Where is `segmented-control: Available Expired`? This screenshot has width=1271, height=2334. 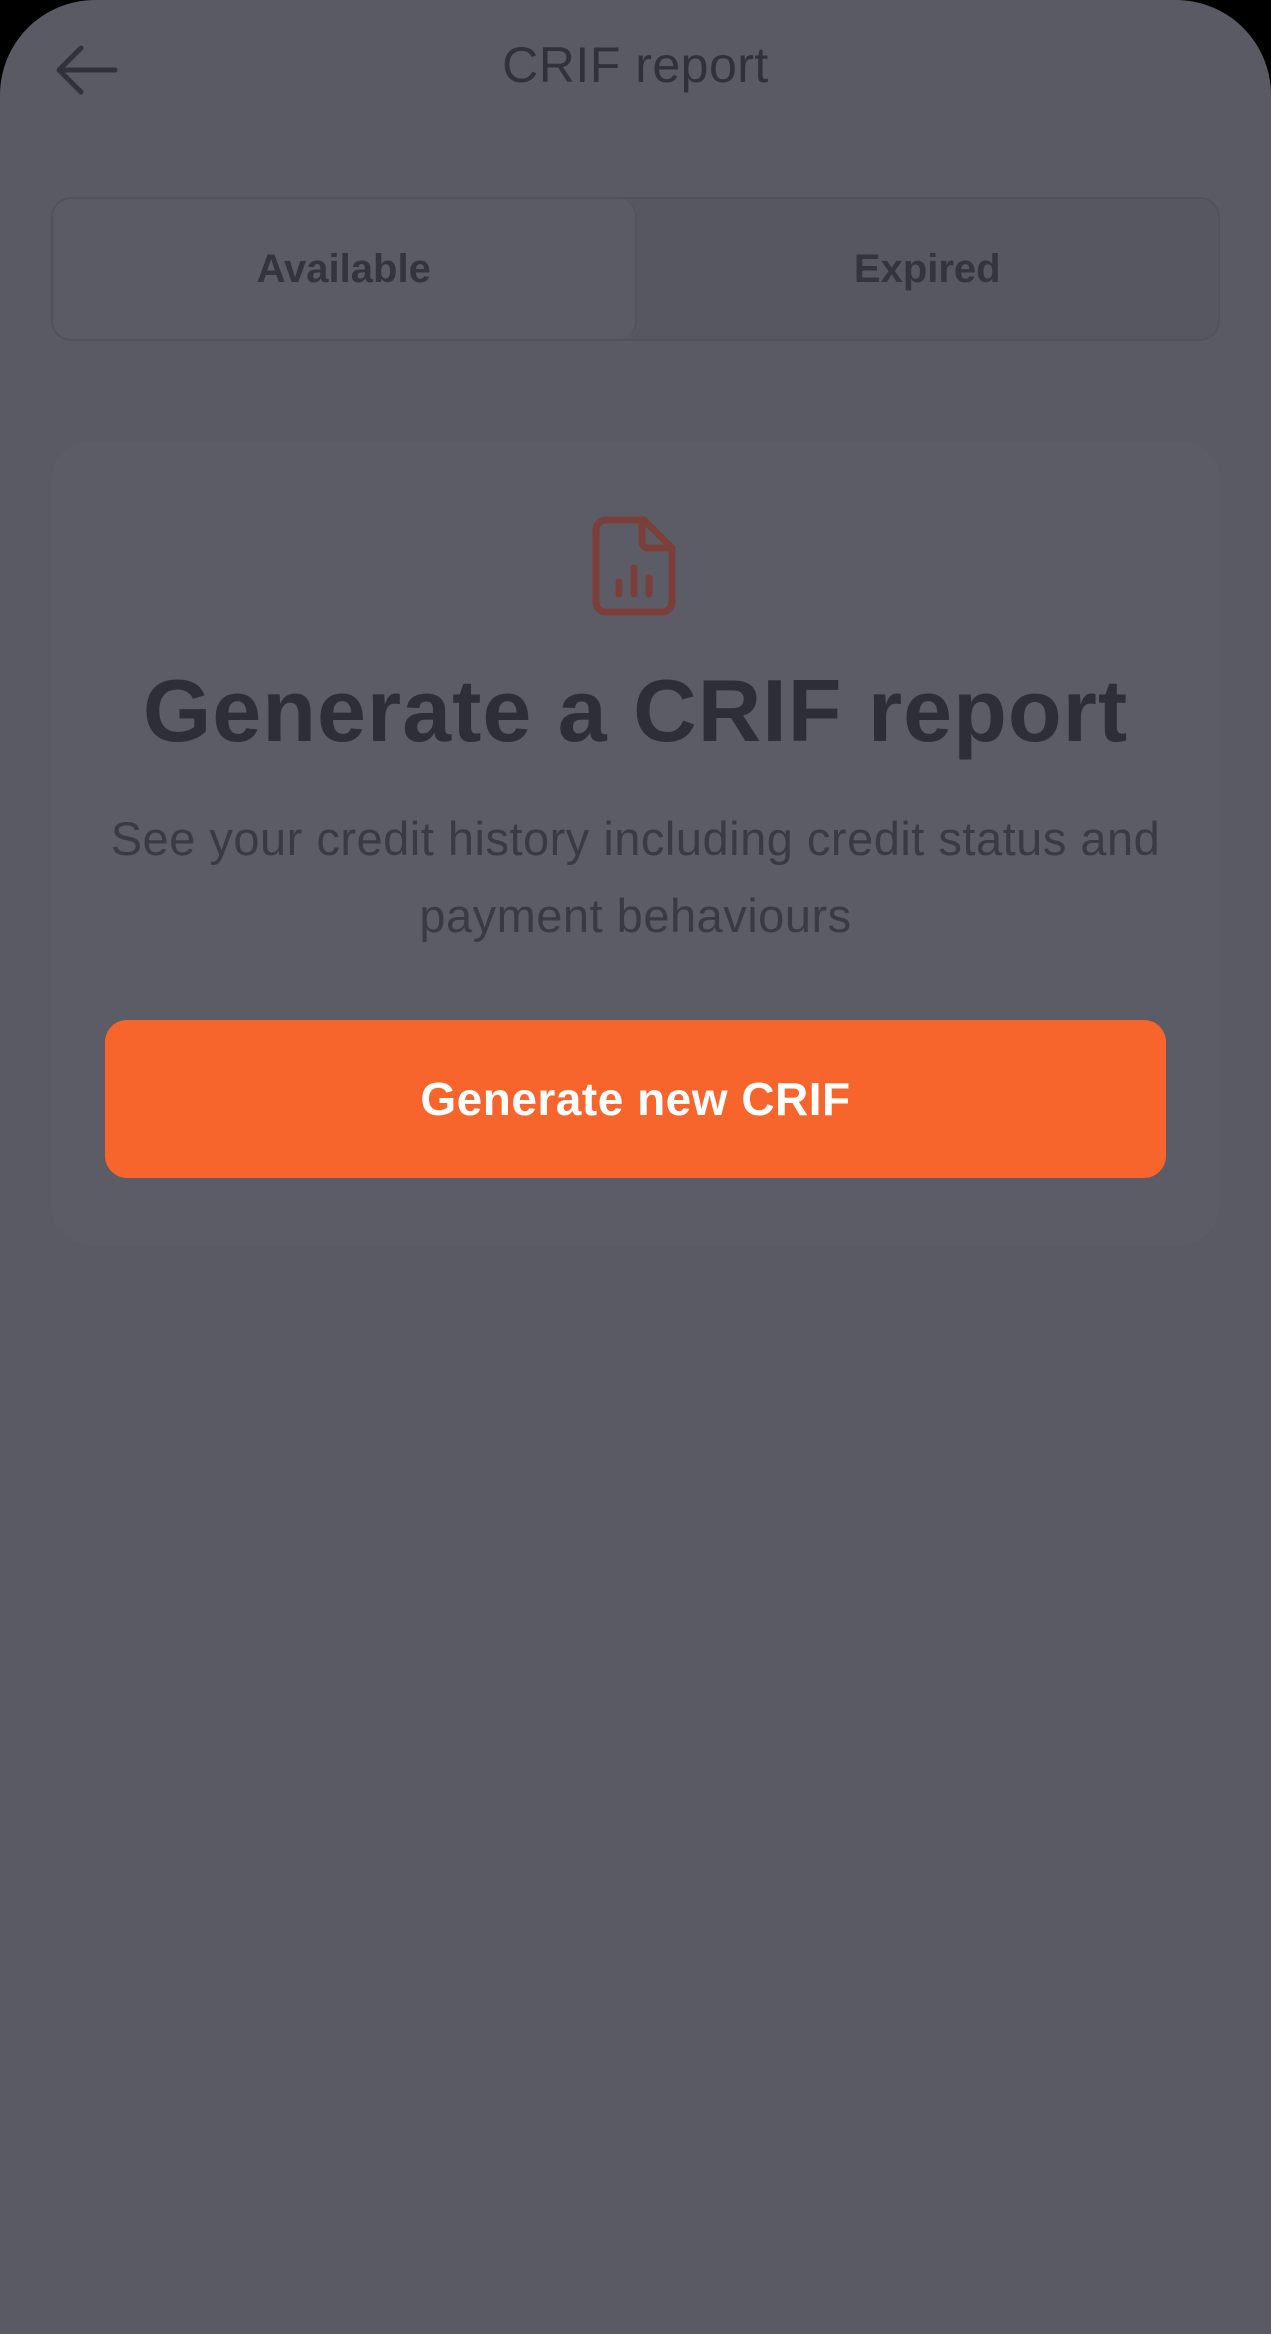 segmented-control: Available Expired is located at coordinates (635, 269).